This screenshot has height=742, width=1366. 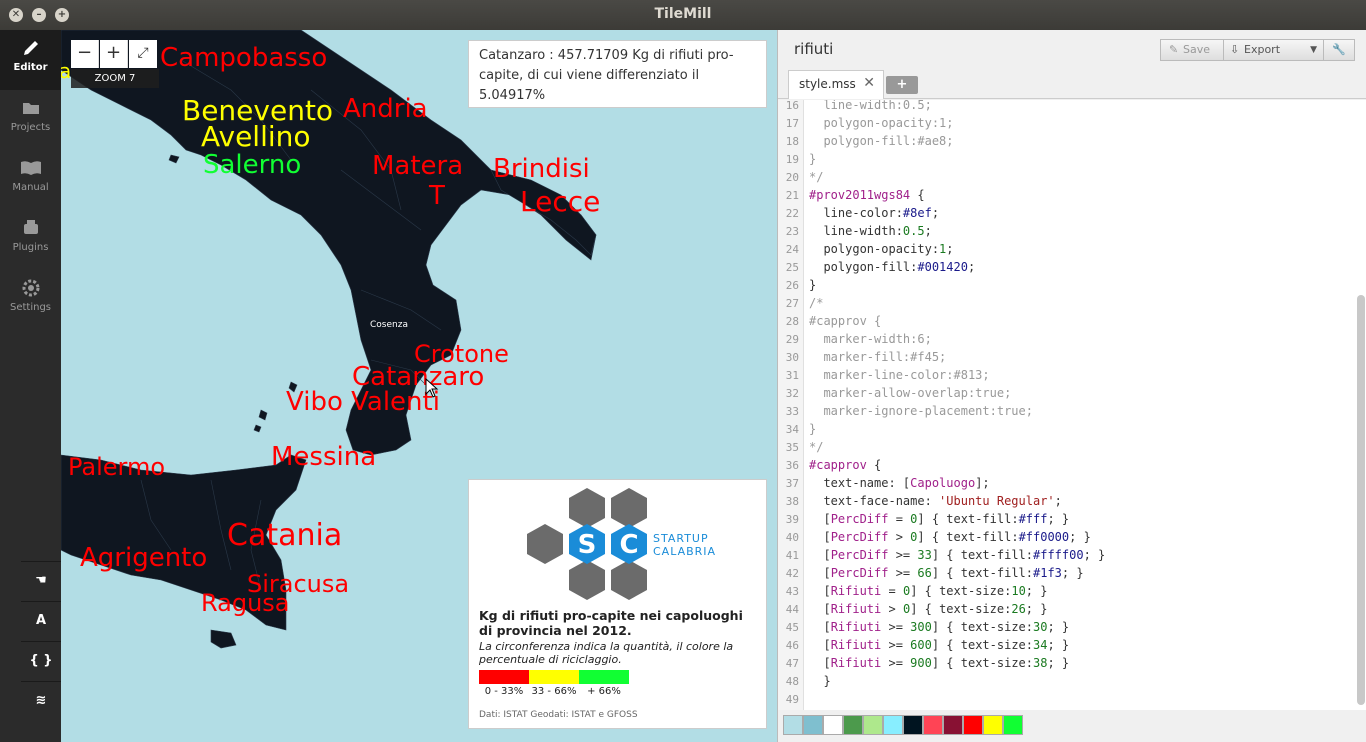 I want to click on line-number: 42, so click(x=792, y=573).